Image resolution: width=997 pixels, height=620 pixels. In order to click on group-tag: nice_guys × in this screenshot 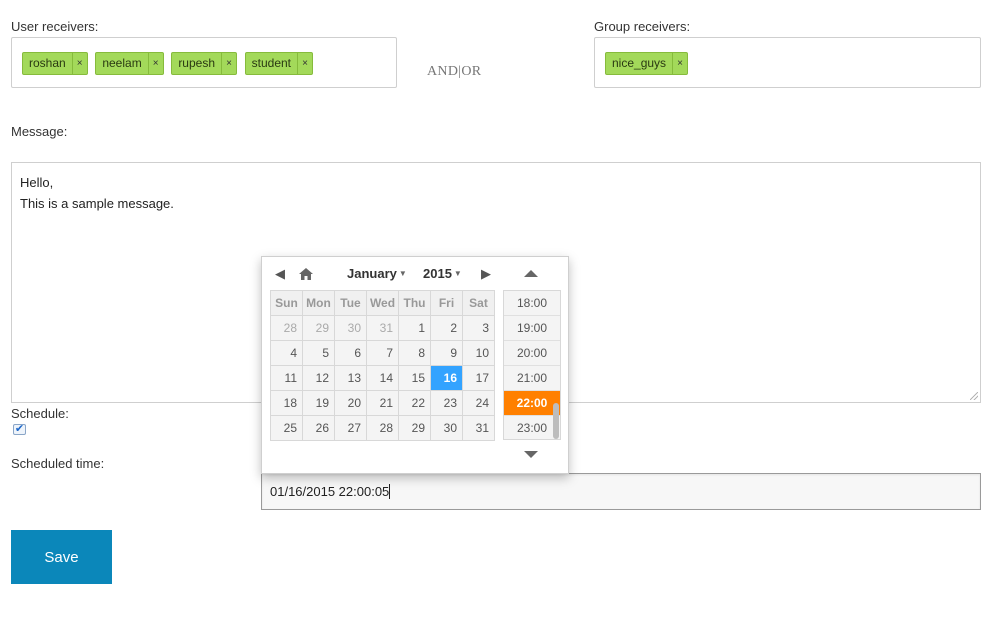, I will do `click(647, 63)`.